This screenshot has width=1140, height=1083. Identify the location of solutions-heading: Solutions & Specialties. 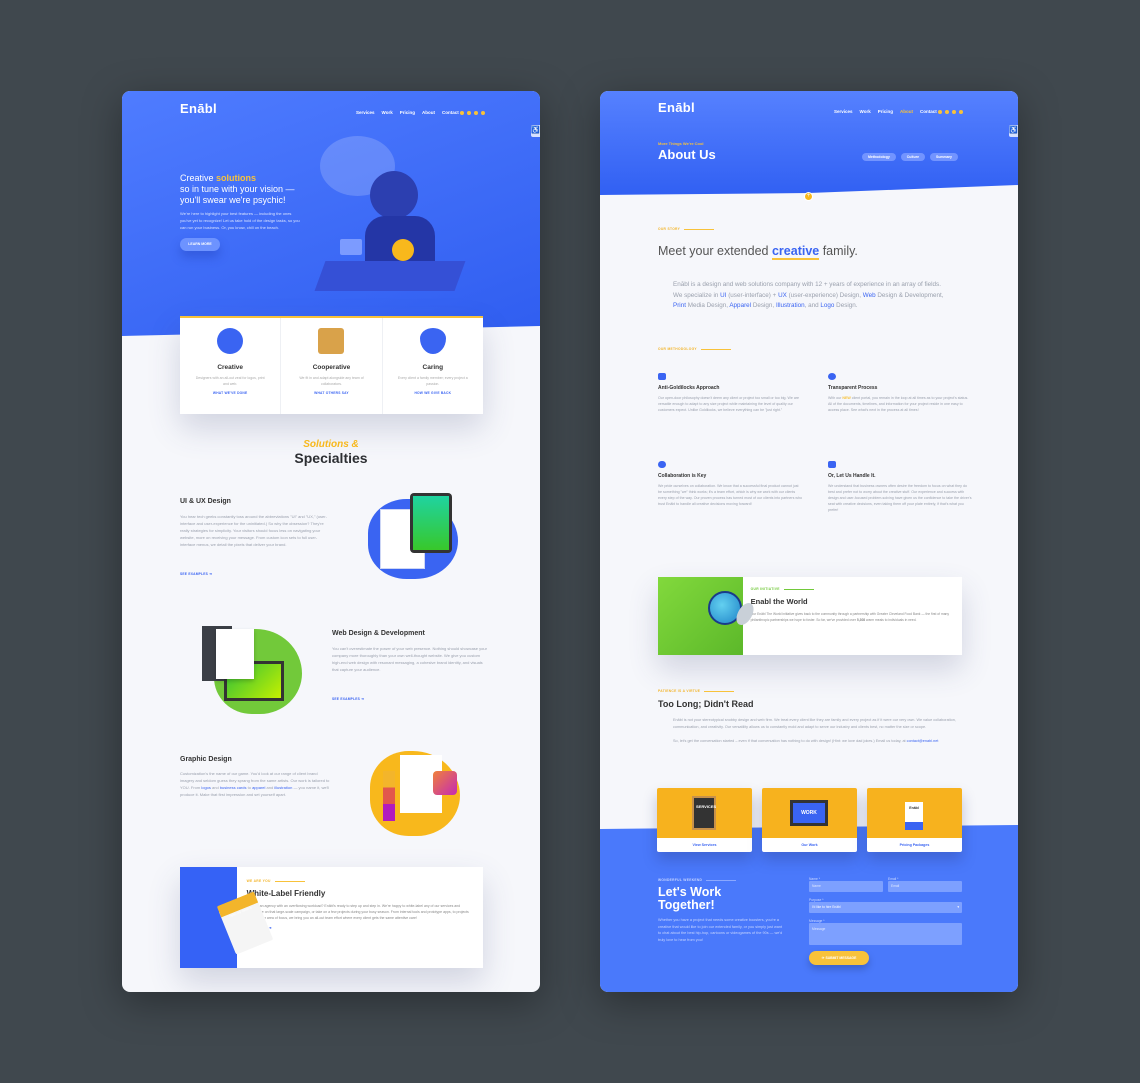
(331, 452).